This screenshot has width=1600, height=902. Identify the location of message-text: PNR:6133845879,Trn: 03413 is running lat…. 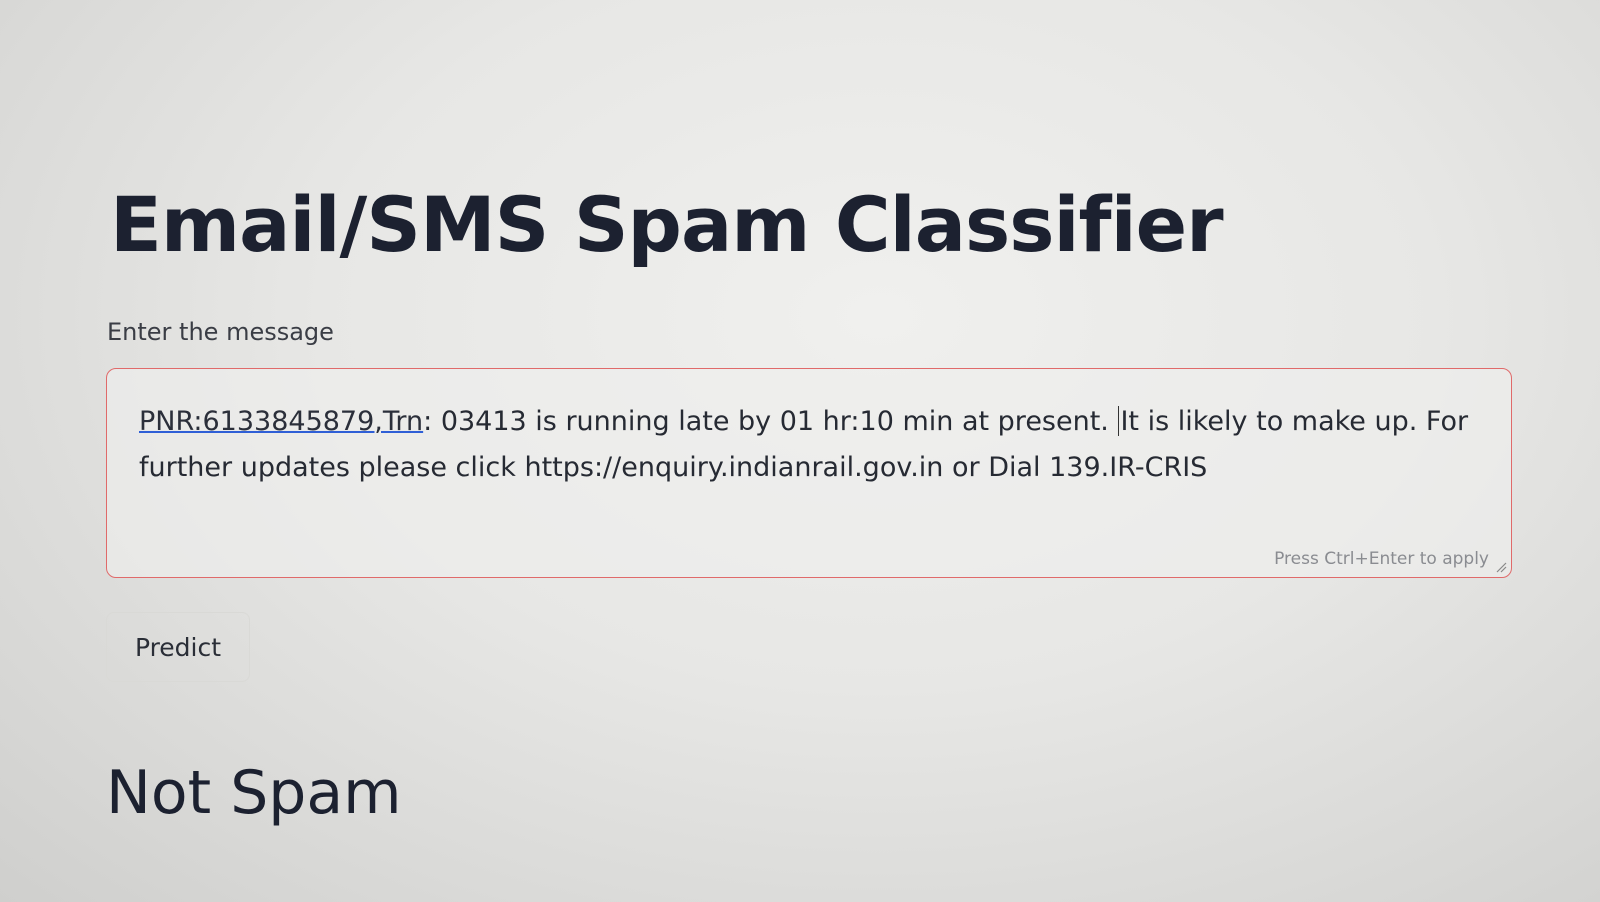
(809, 445).